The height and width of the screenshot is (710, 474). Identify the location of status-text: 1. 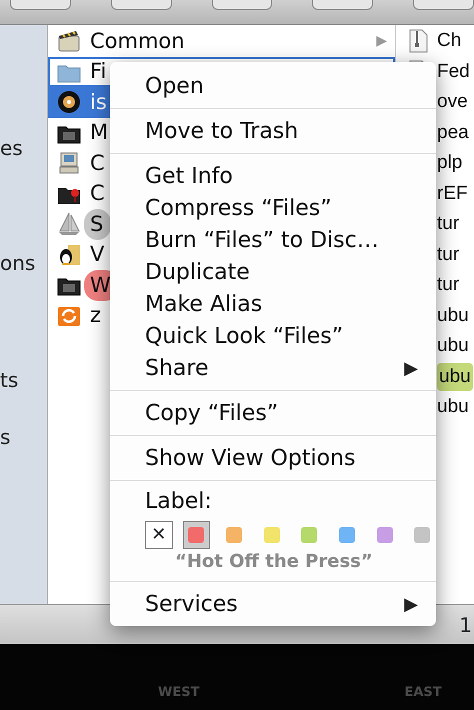
(465, 625).